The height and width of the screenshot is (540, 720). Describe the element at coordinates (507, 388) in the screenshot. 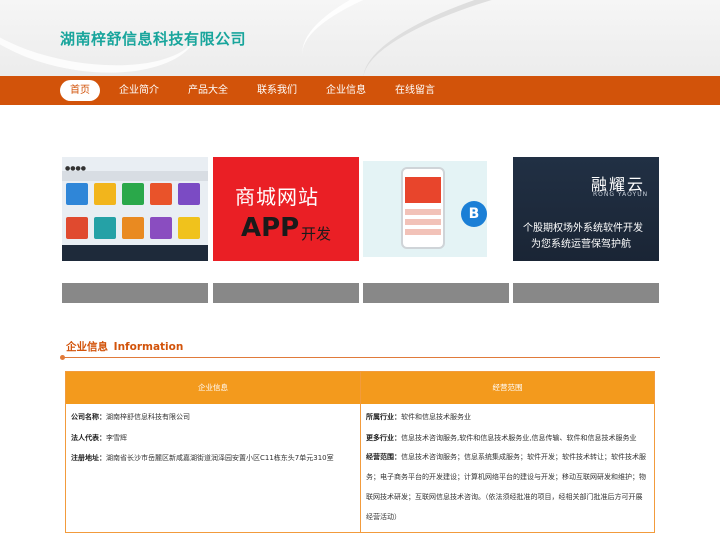

I see `table-header: 经营范围` at that location.